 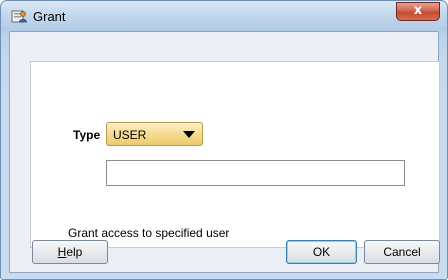 What do you see at coordinates (154, 134) in the screenshot?
I see `type-dropdown: USER` at bounding box center [154, 134].